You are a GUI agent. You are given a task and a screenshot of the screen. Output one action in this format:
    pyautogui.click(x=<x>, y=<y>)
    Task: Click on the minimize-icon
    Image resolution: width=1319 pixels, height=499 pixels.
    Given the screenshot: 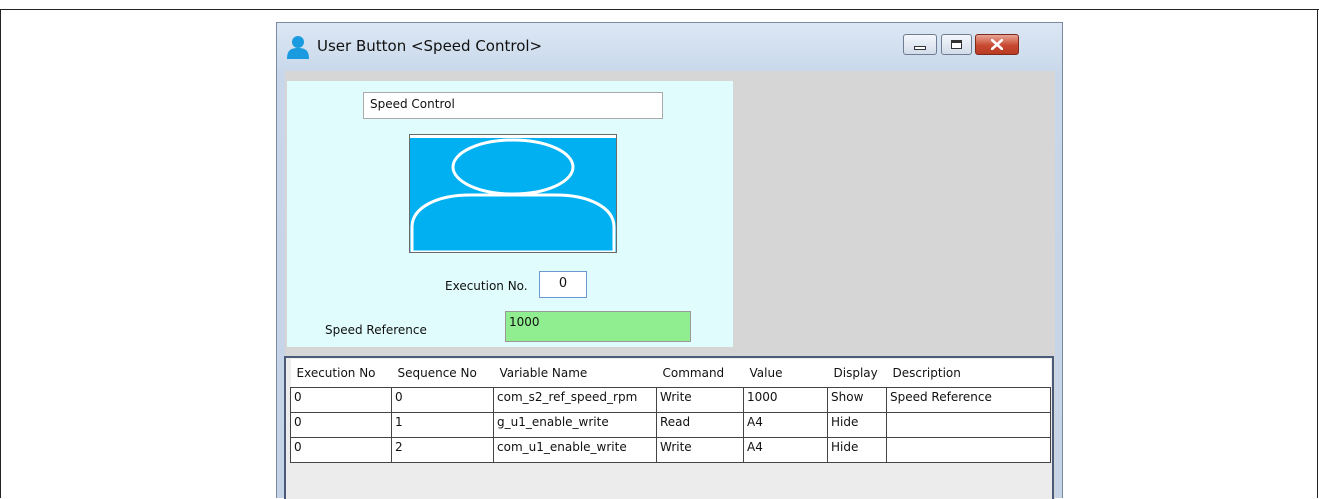 What is the action you would take?
    pyautogui.click(x=920, y=47)
    